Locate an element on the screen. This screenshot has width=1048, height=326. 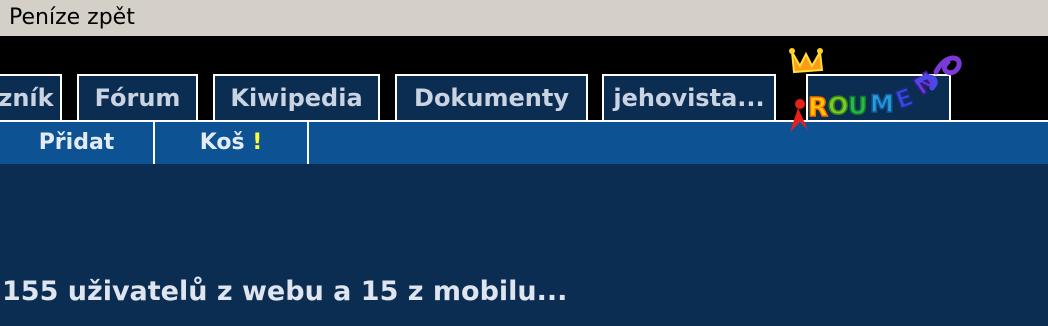
trash-button: Koš ! is located at coordinates (232, 143).